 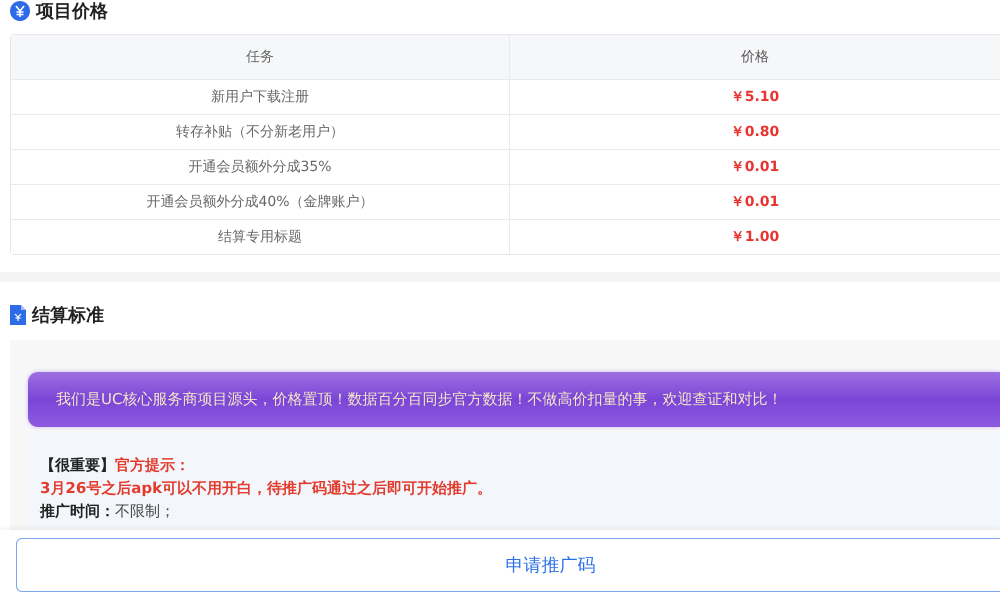 What do you see at coordinates (68, 315) in the screenshot?
I see `section-title: 结算标准` at bounding box center [68, 315].